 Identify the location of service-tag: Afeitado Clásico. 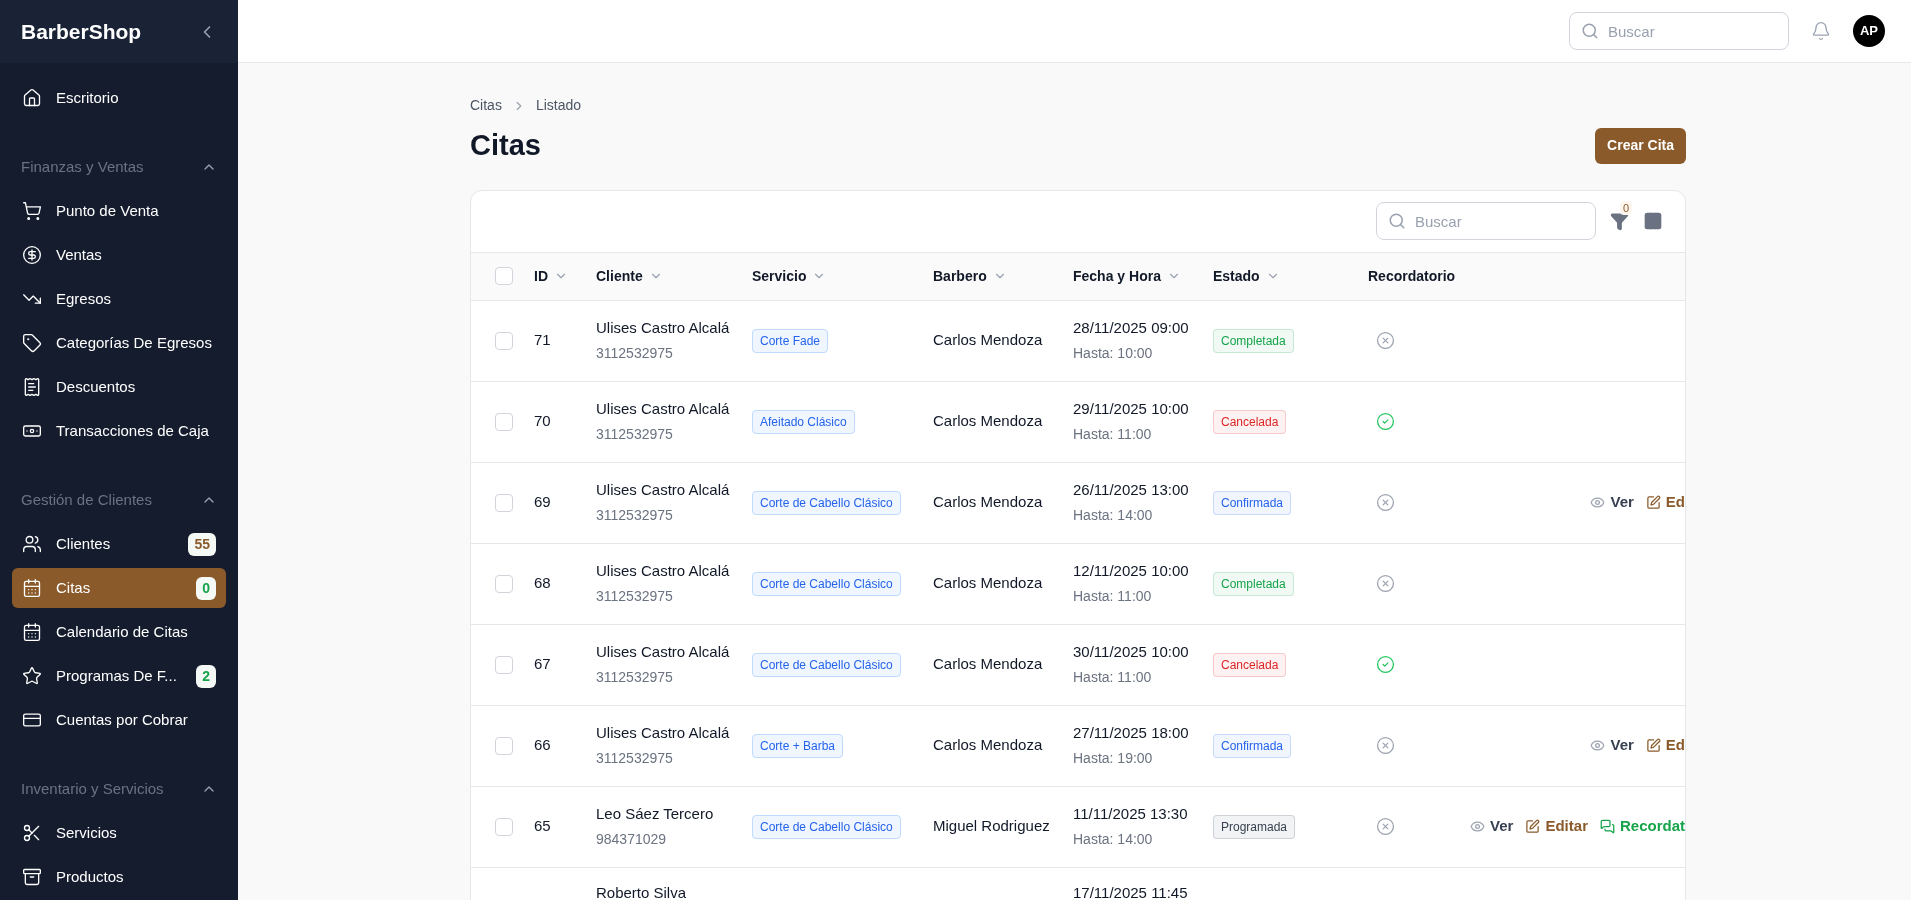
(803, 422).